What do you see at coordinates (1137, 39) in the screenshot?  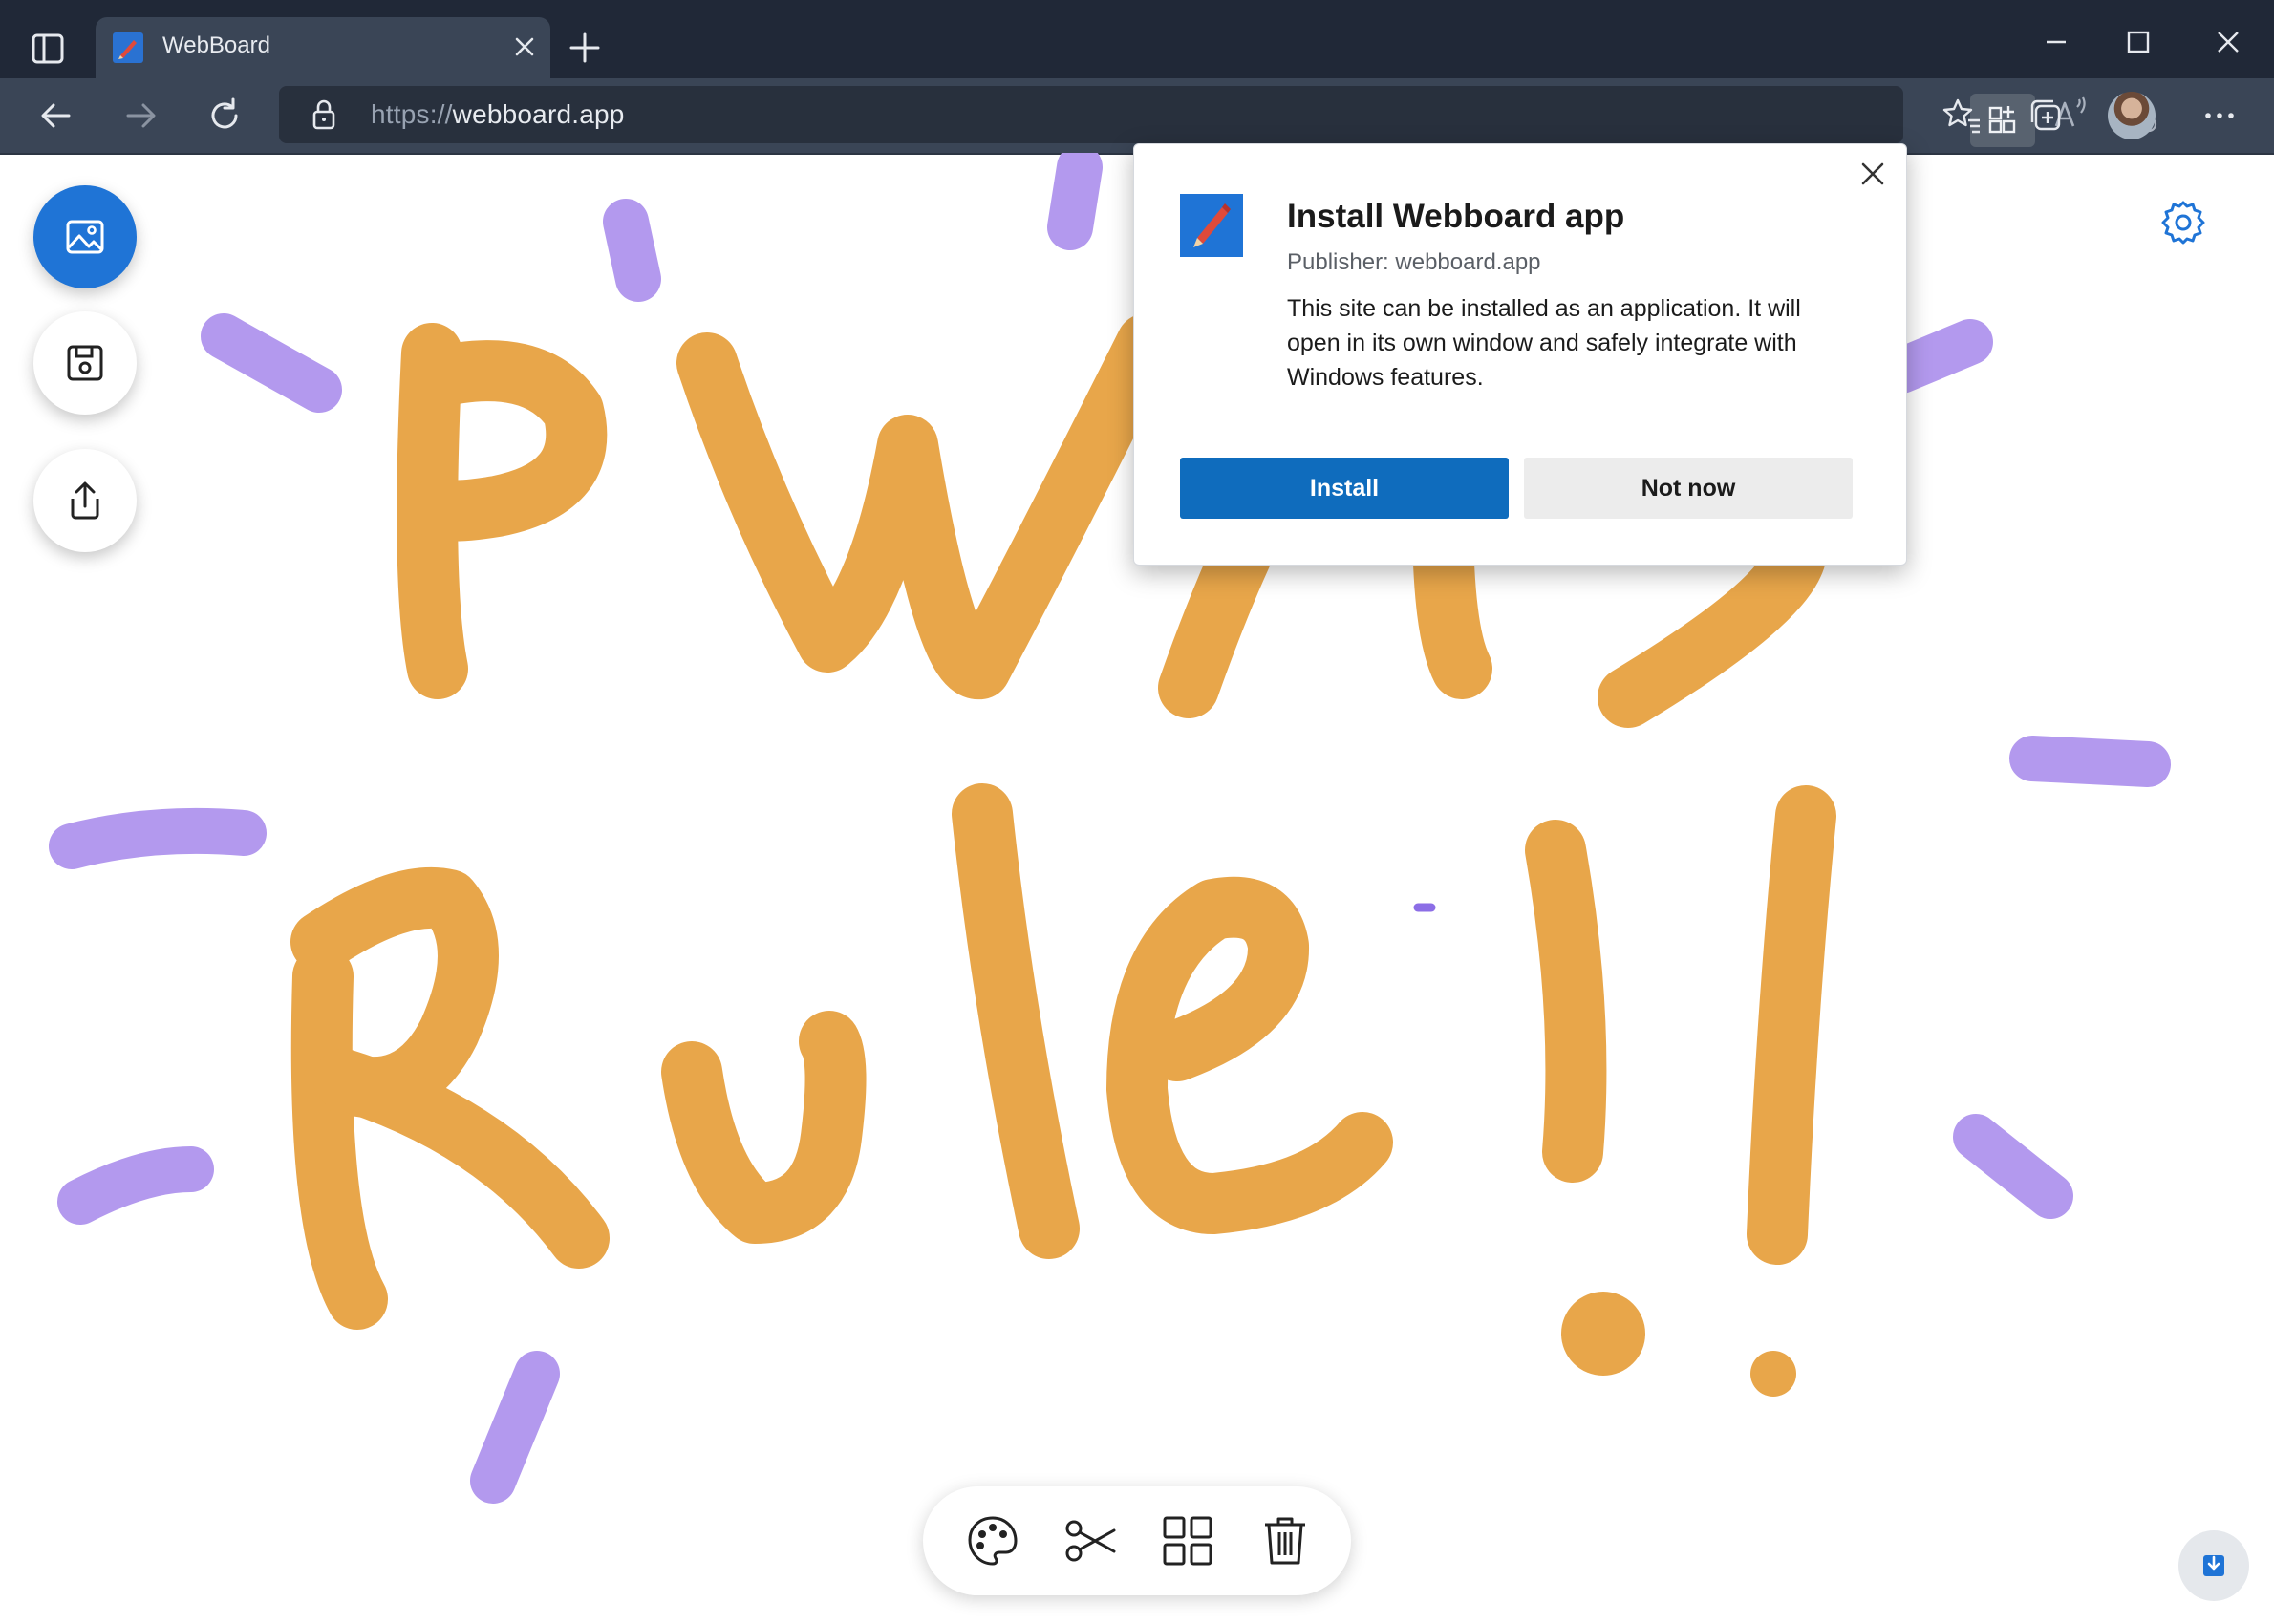 I see `title-bar: WebBoard` at bounding box center [1137, 39].